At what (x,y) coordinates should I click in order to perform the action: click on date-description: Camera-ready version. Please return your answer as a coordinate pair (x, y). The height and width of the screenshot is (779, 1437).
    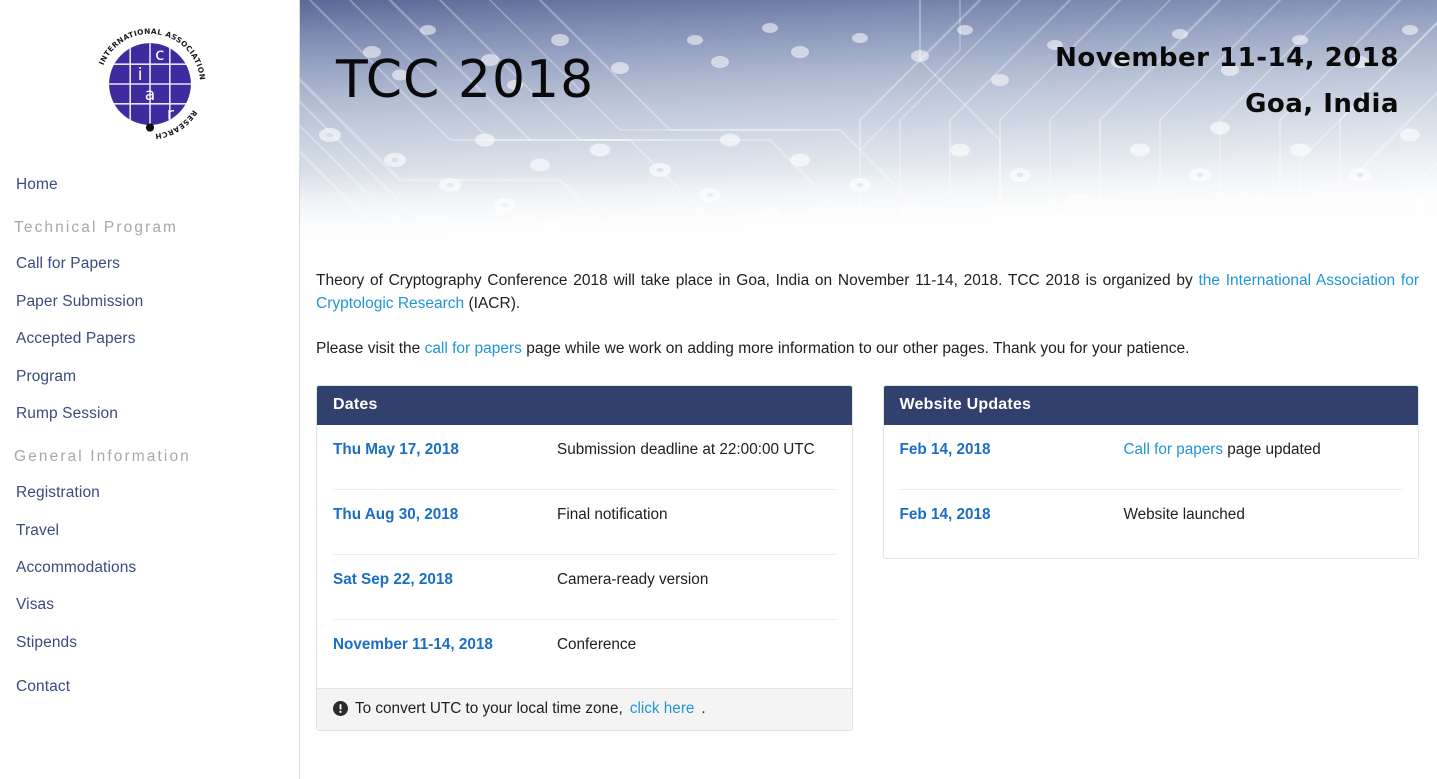
    Looking at the image, I should click on (633, 579).